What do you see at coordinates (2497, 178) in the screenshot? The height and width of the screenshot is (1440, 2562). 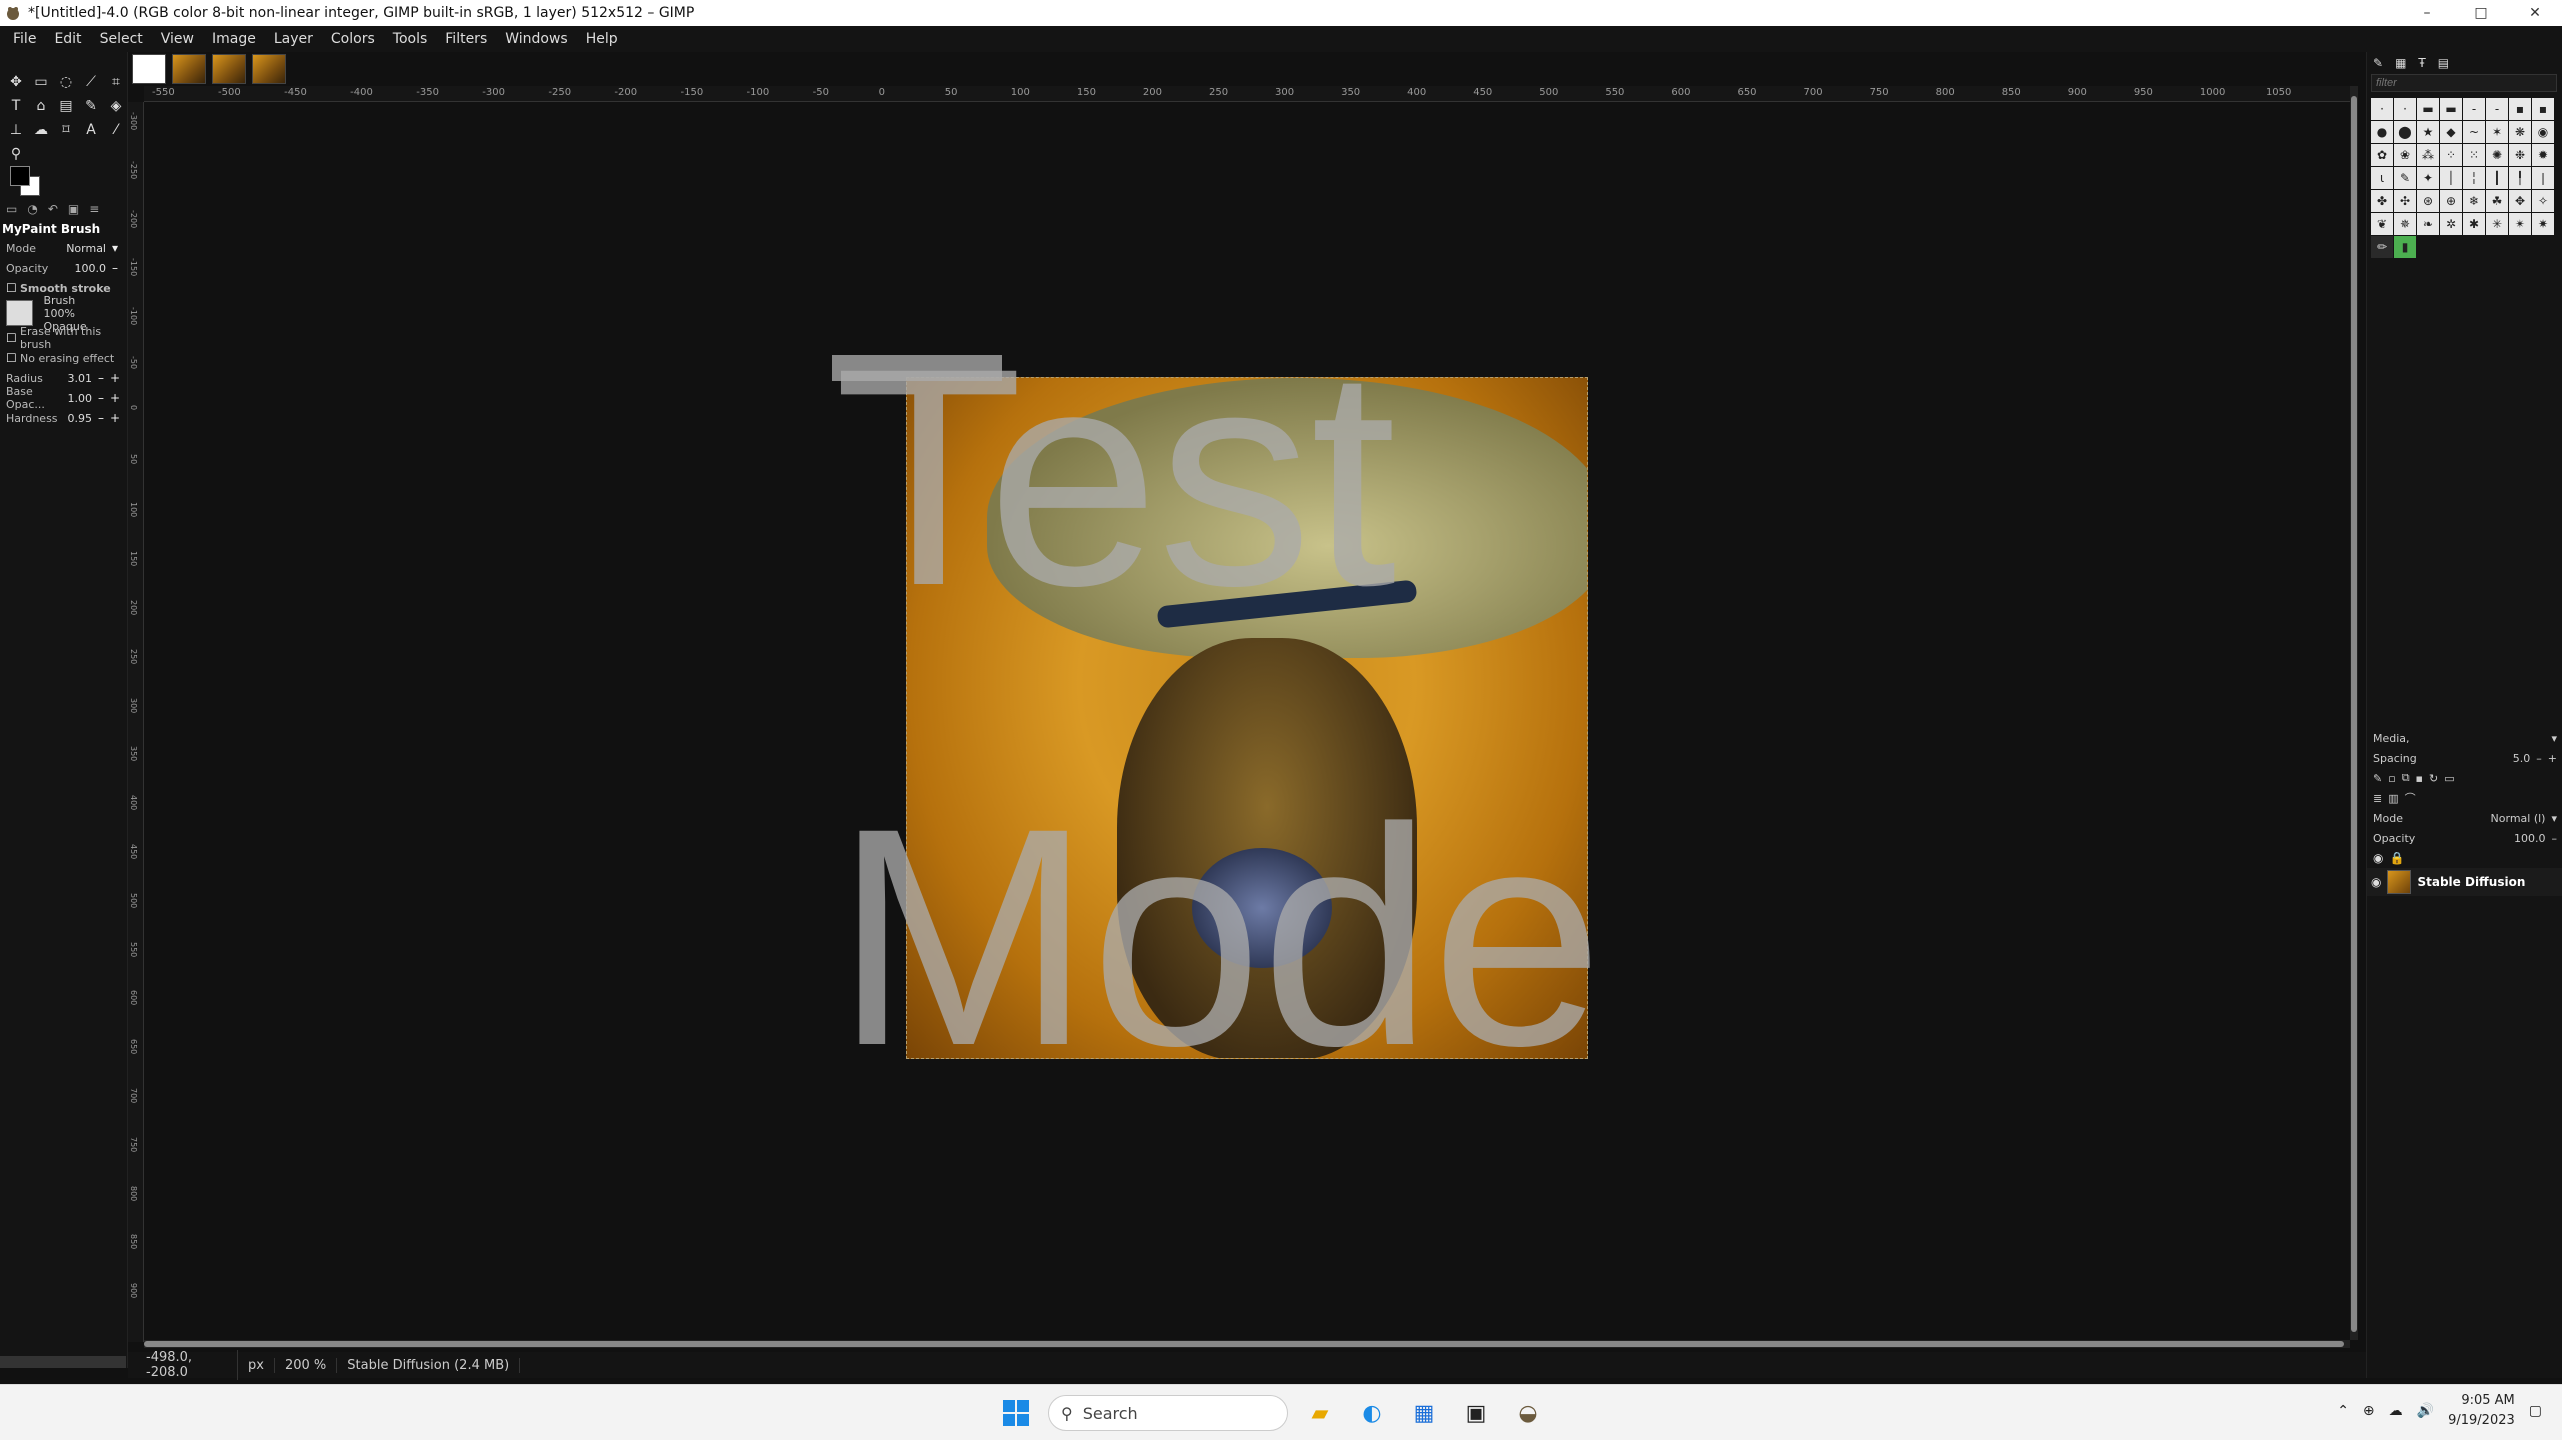 I see `brush-item: ┃` at bounding box center [2497, 178].